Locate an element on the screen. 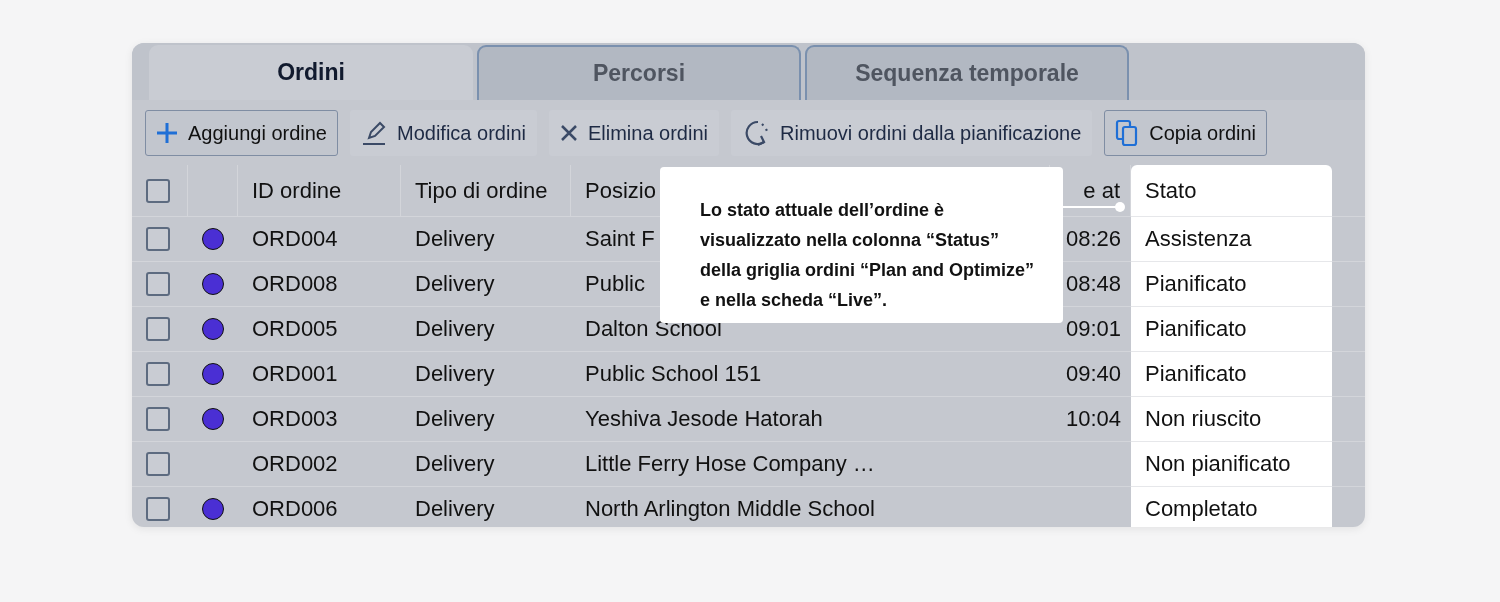  table-cell: ORD002 is located at coordinates (319, 464).